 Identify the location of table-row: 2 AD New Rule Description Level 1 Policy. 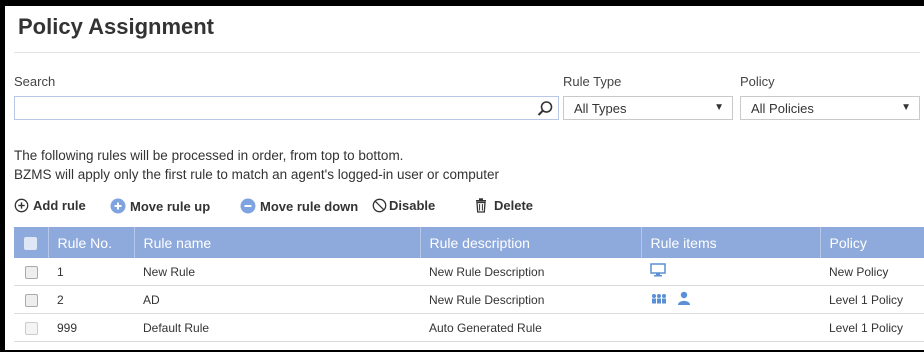
(469, 299).